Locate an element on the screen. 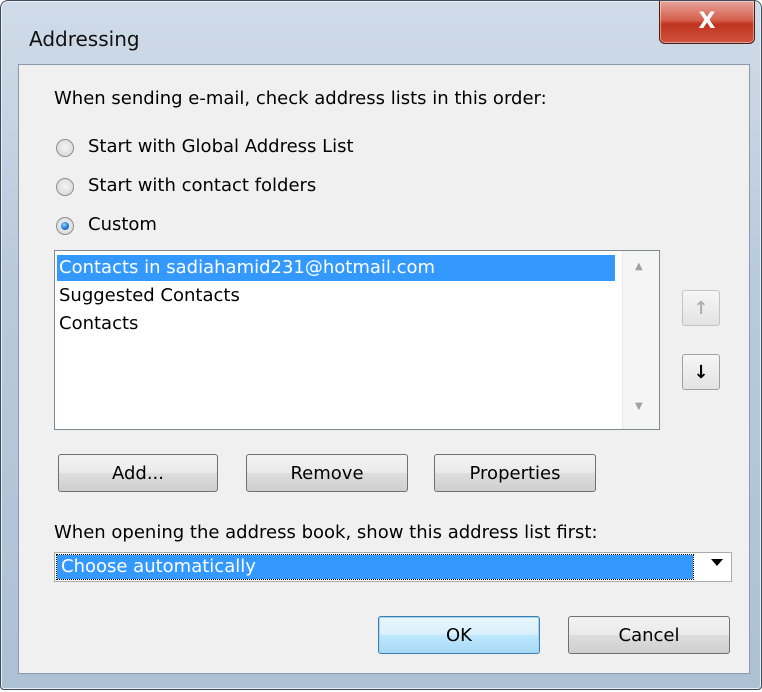 The width and height of the screenshot is (762, 692). scroll-down-arrow-icon: ▼ is located at coordinates (639, 406).